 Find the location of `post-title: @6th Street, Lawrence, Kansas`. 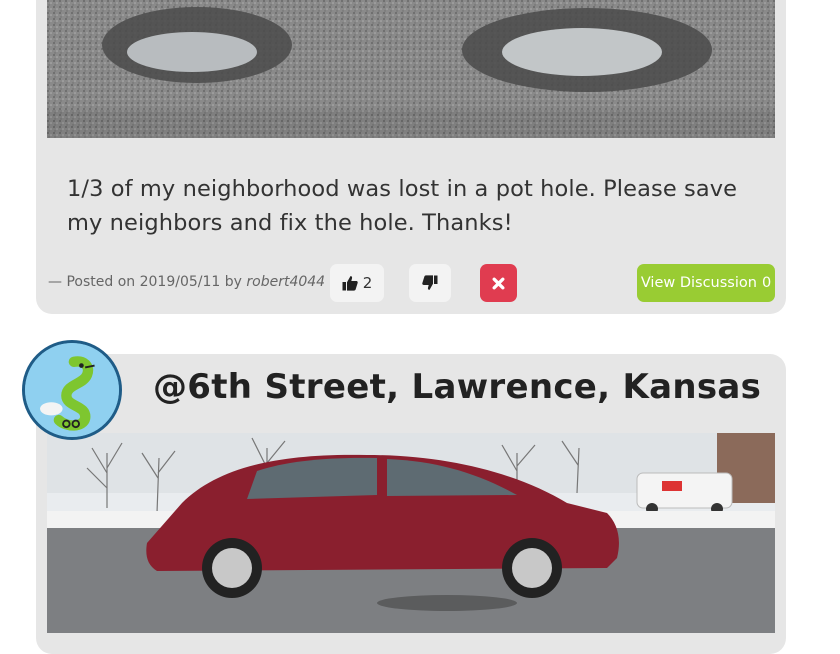

post-title: @6th Street, Lawrence, Kansas is located at coordinates (457, 387).